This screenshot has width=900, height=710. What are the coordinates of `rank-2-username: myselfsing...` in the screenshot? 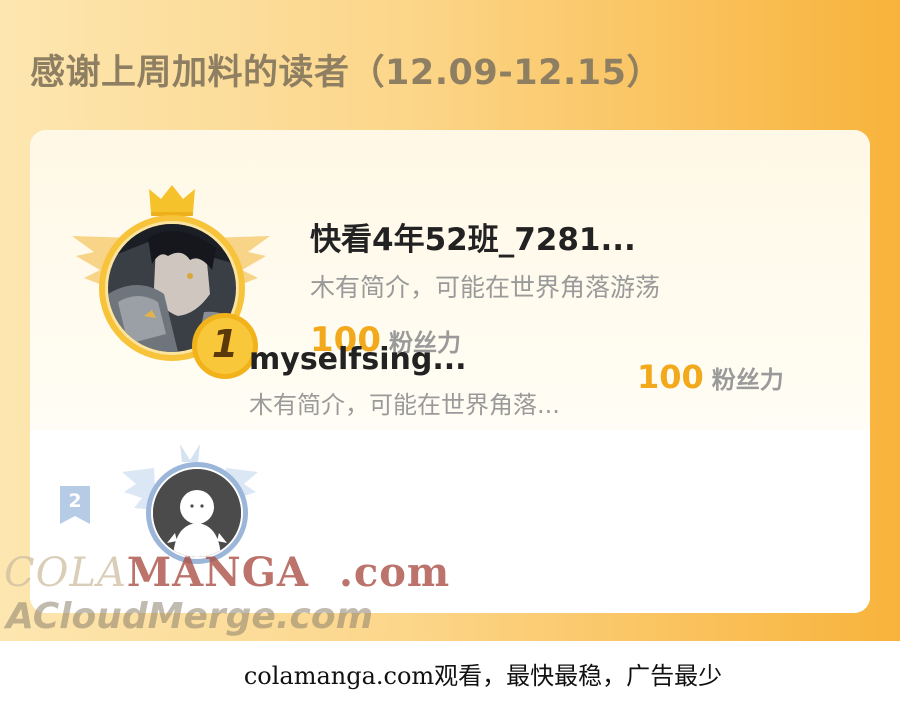 It's located at (358, 359).